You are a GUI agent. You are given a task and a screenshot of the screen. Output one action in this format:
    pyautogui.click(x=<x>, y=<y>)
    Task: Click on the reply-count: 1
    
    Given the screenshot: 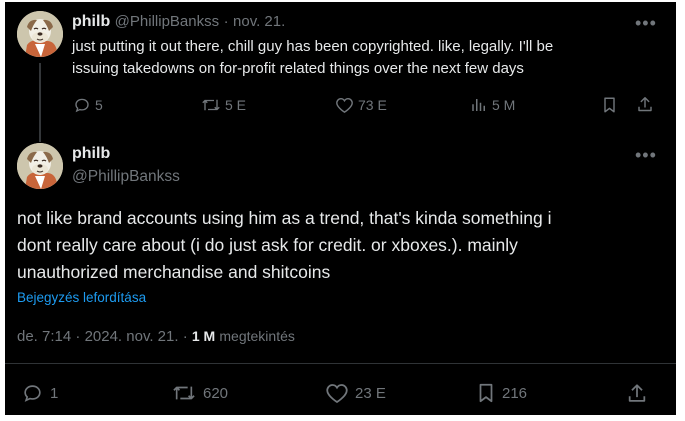 What is the action you would take?
    pyautogui.click(x=54, y=393)
    